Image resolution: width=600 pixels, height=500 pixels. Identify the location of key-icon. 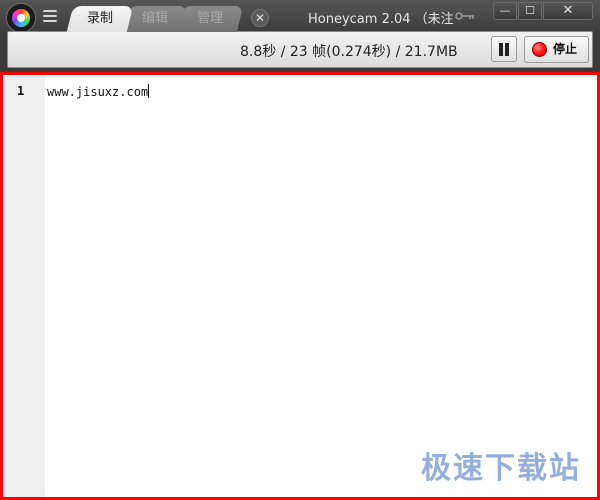
(464, 16).